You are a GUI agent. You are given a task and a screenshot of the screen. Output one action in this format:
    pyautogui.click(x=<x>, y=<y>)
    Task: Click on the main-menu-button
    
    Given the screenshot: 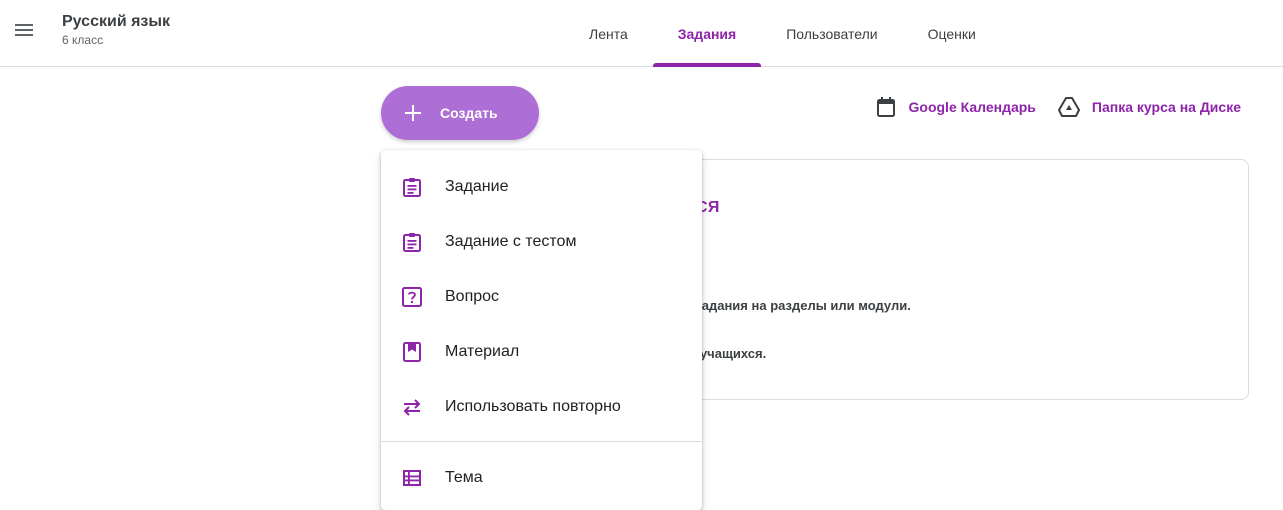 What is the action you would take?
    pyautogui.click(x=24, y=30)
    